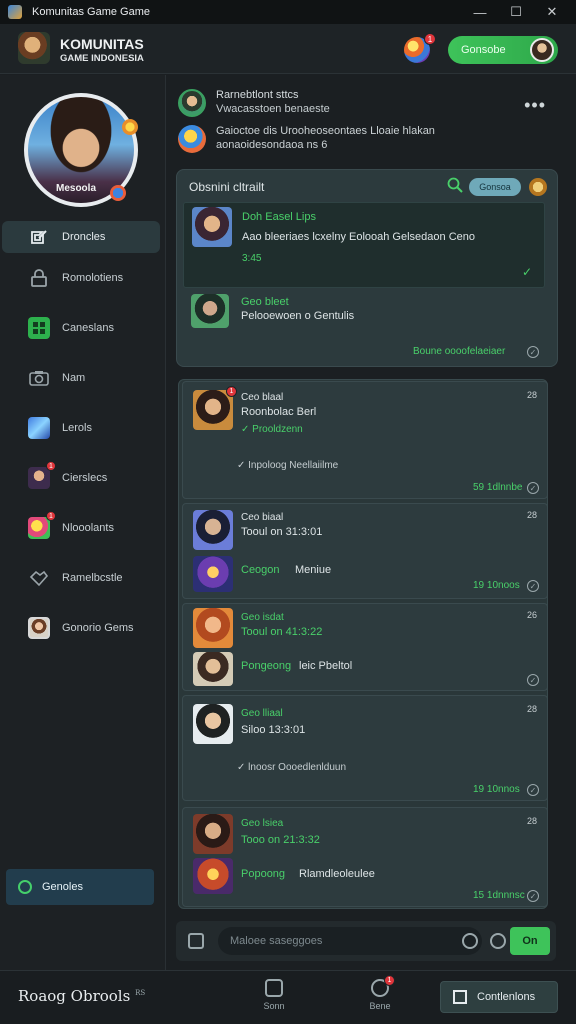  I want to click on see-all-link: Boune oooofelaeiaer, so click(459, 351).